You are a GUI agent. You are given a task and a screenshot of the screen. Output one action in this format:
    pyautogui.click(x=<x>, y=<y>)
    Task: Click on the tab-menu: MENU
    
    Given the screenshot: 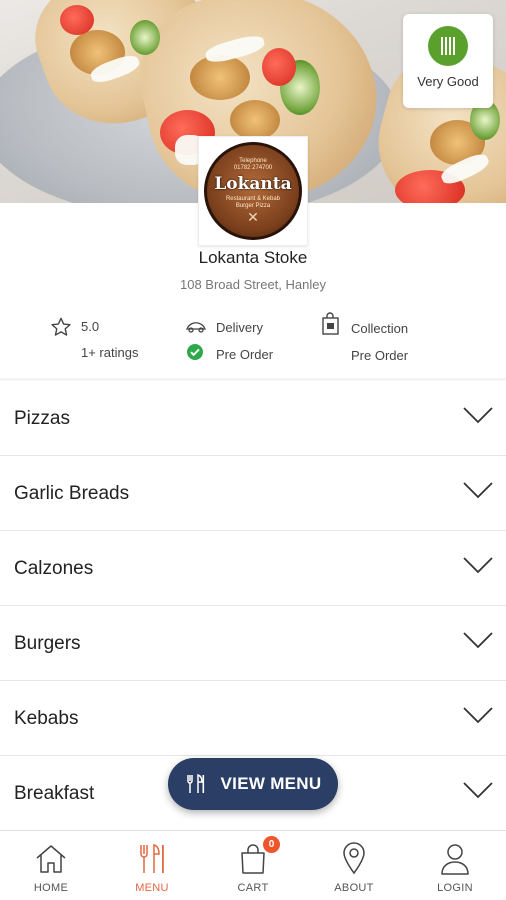 What is the action you would take?
    pyautogui.click(x=152, y=865)
    